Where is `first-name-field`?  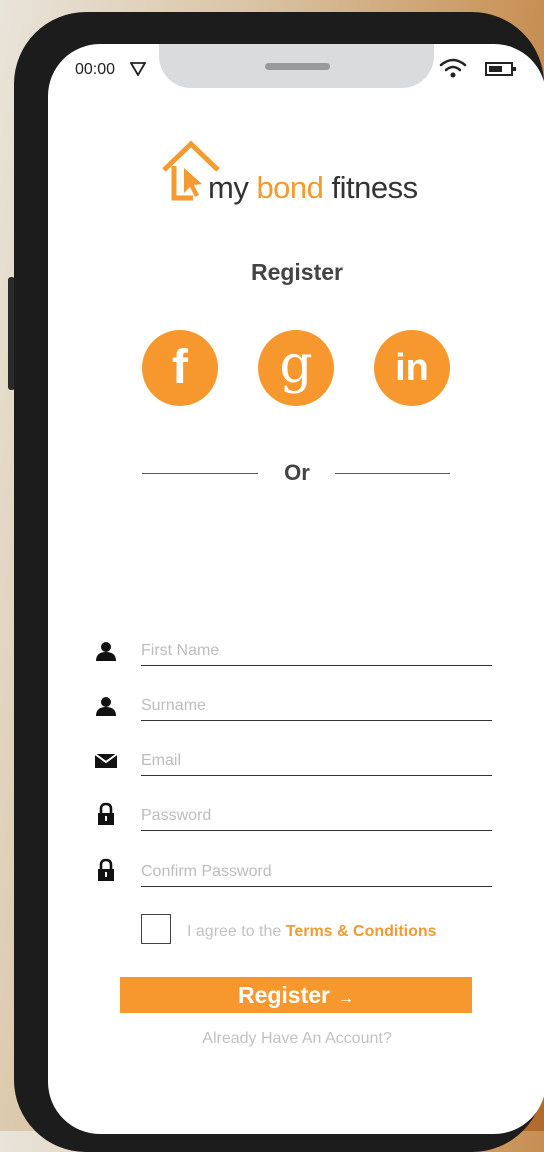 first-name-field is located at coordinates (316, 651).